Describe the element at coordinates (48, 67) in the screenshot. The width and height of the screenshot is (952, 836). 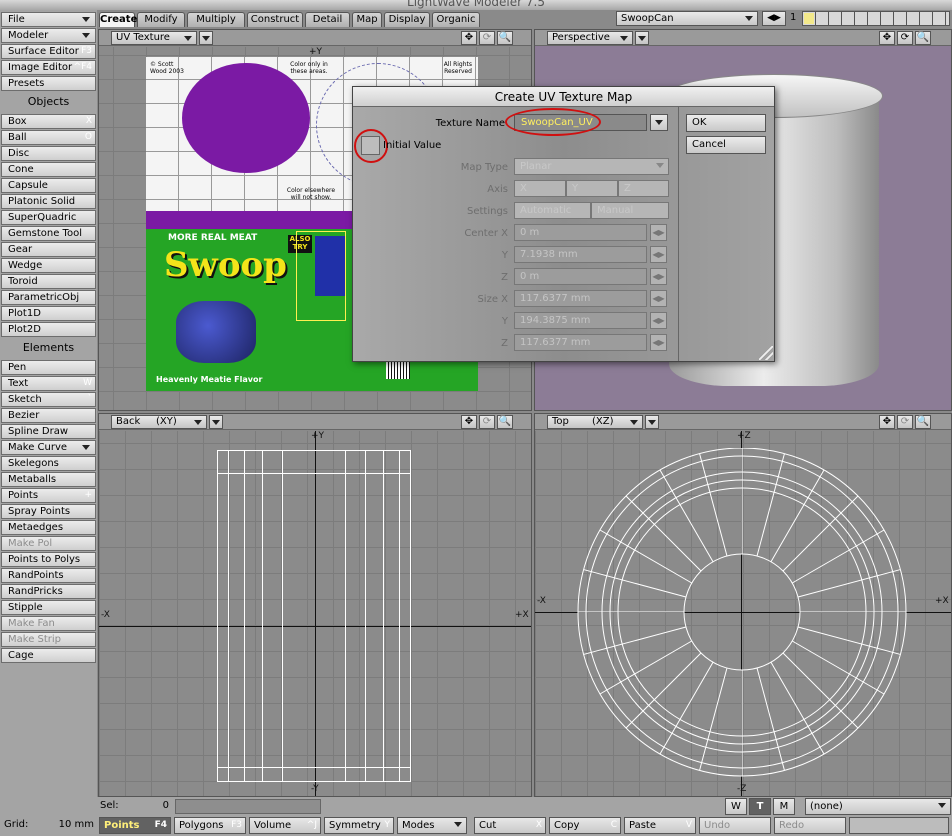
I see `sidebar-image-editor-button: Image Editor ^F4` at that location.